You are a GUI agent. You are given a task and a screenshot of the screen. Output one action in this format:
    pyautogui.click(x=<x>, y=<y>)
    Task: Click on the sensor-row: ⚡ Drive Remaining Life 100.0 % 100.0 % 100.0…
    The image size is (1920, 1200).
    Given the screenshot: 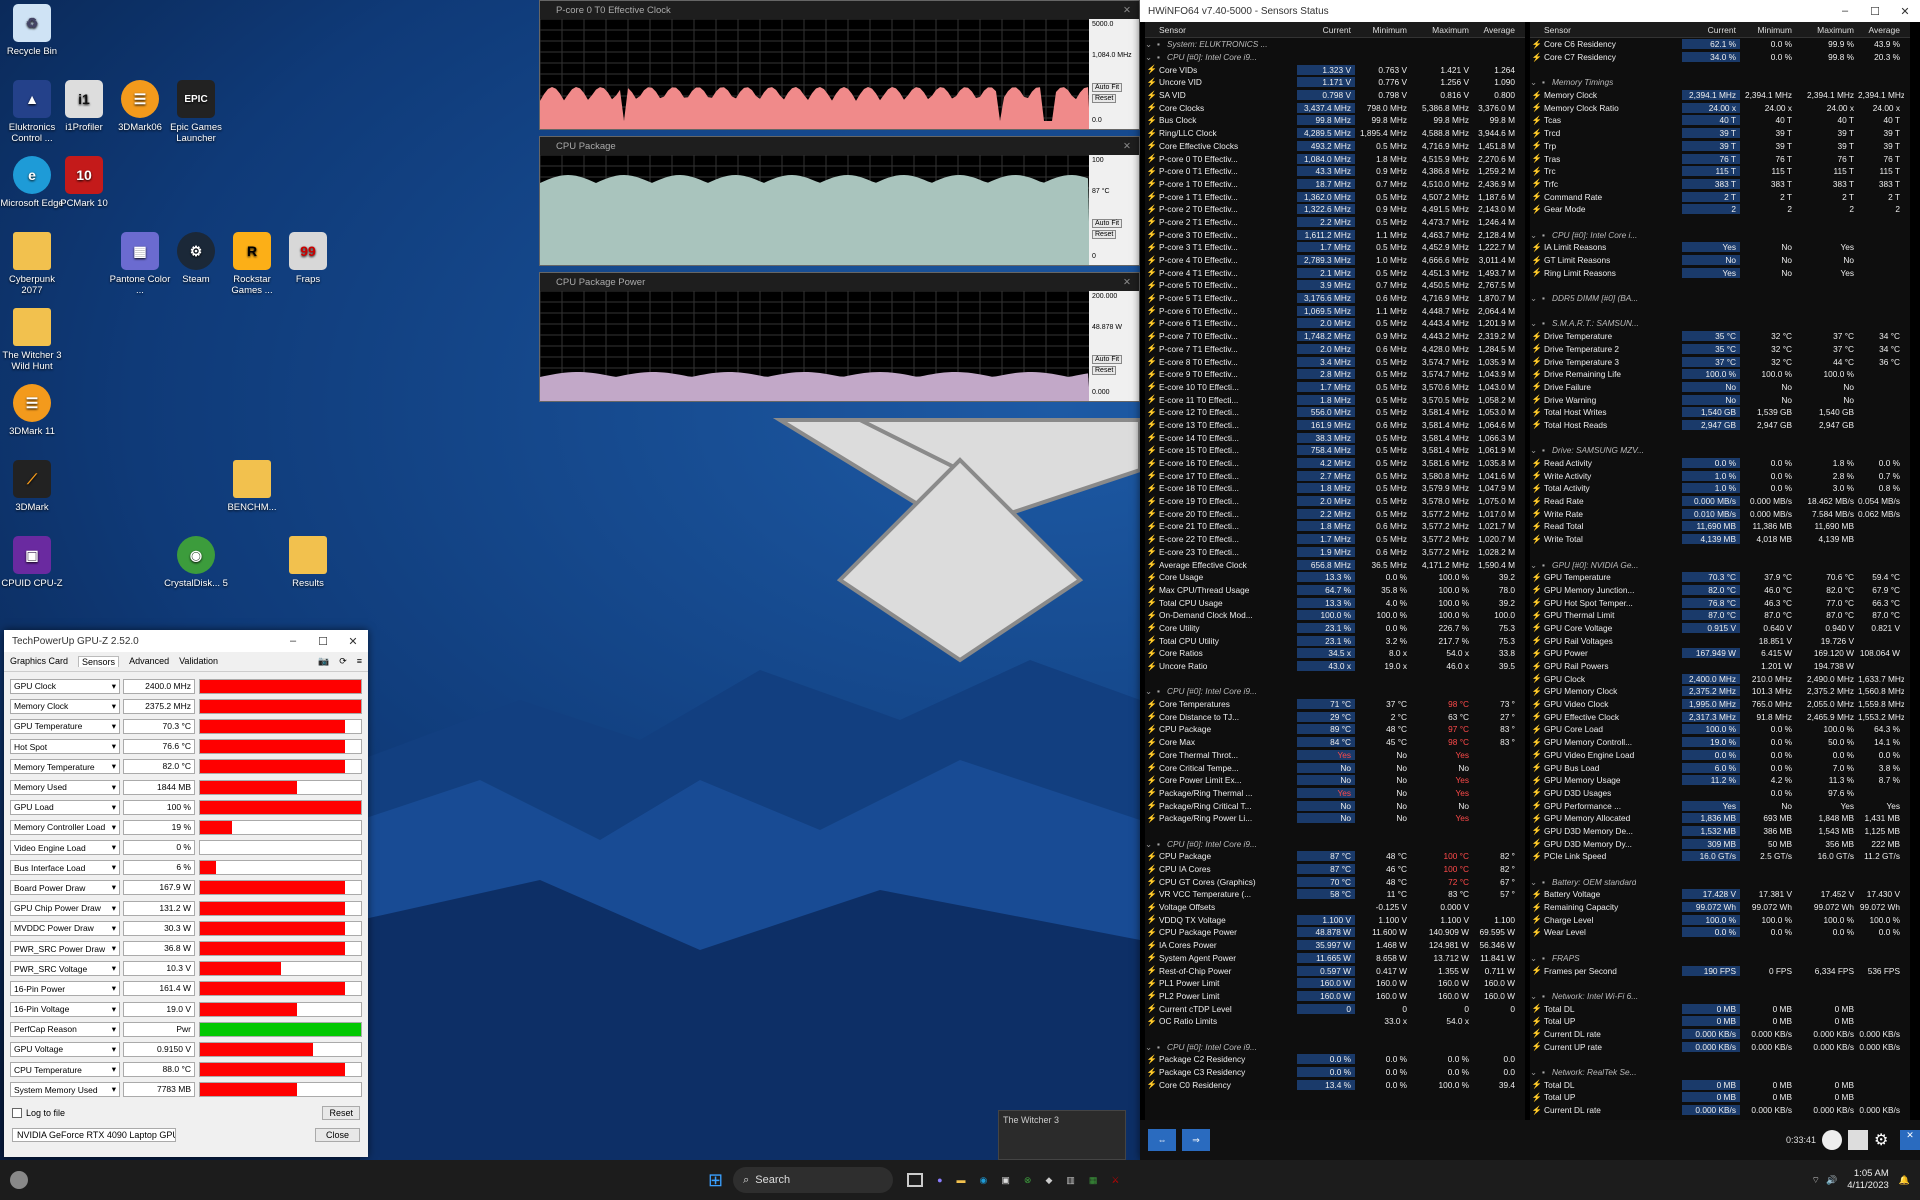 What is the action you would take?
    pyautogui.click(x=1720, y=374)
    